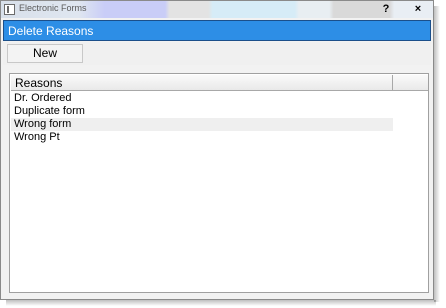 Image resolution: width=446 pixels, height=308 pixels. I want to click on list-item-highlighted: Wrong form, so click(202, 124).